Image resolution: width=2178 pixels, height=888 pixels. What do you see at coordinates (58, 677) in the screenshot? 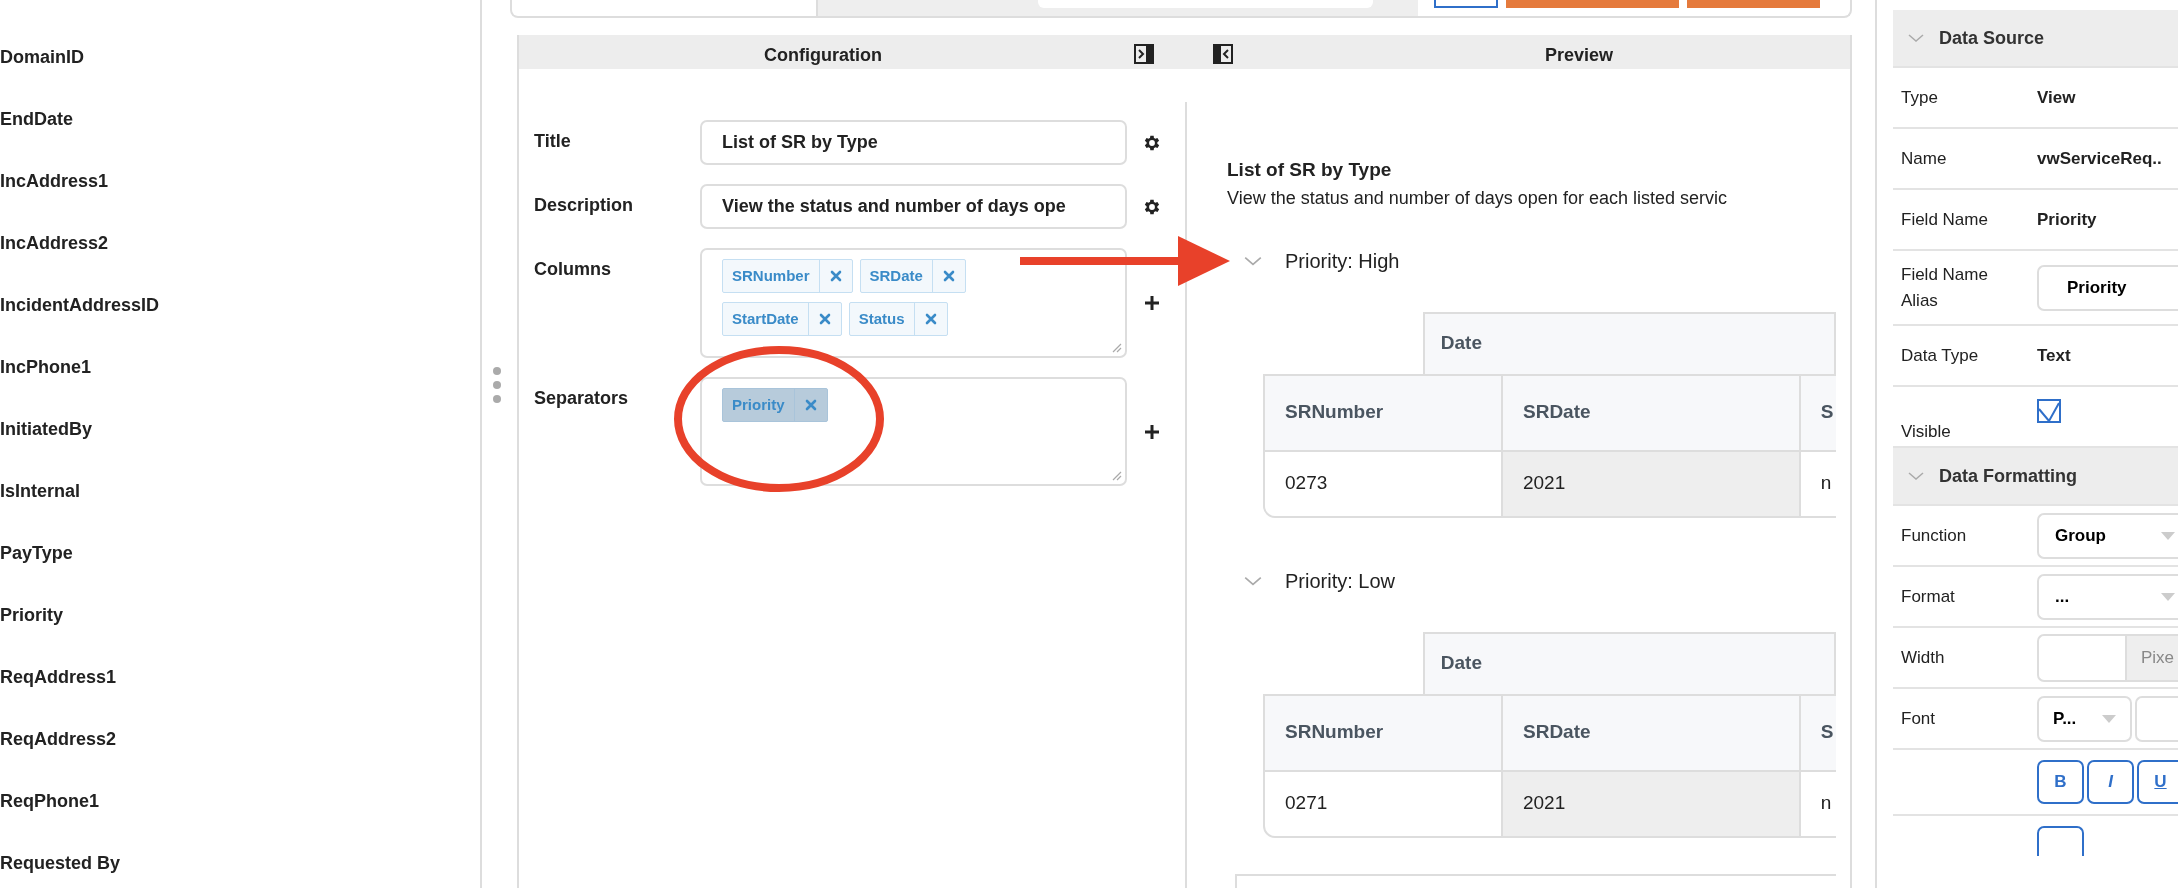
I see `field-list-item: ReqAddress1` at bounding box center [58, 677].